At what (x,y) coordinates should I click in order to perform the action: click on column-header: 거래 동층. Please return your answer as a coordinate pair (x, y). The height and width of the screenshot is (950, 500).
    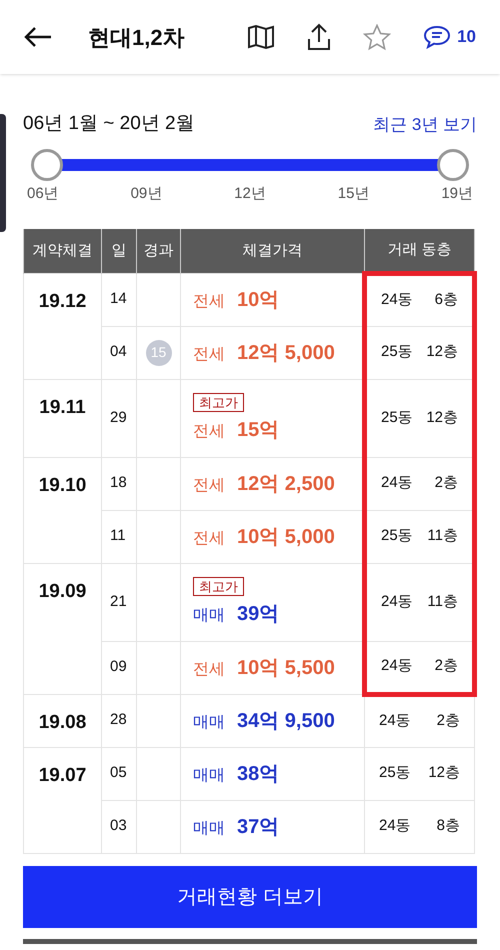
    Looking at the image, I should click on (419, 251).